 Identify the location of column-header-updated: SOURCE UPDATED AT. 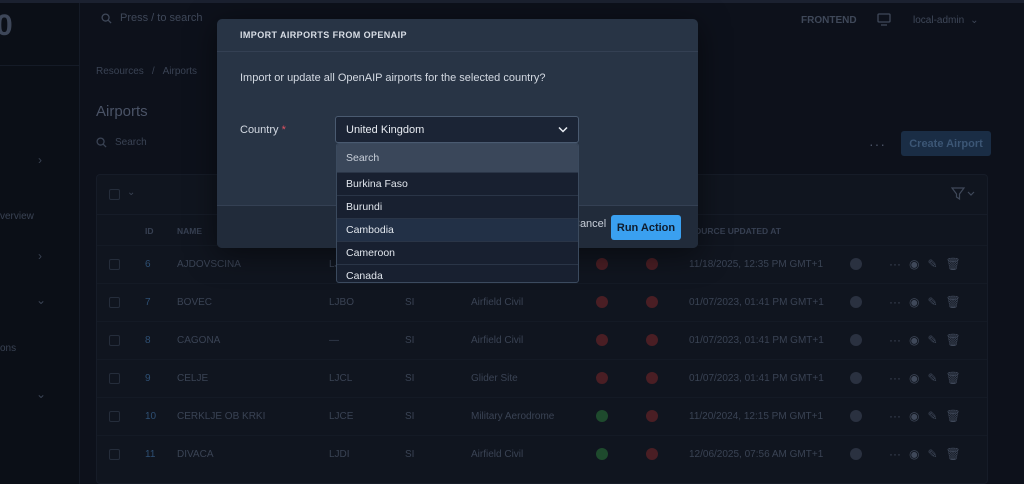
(735, 231).